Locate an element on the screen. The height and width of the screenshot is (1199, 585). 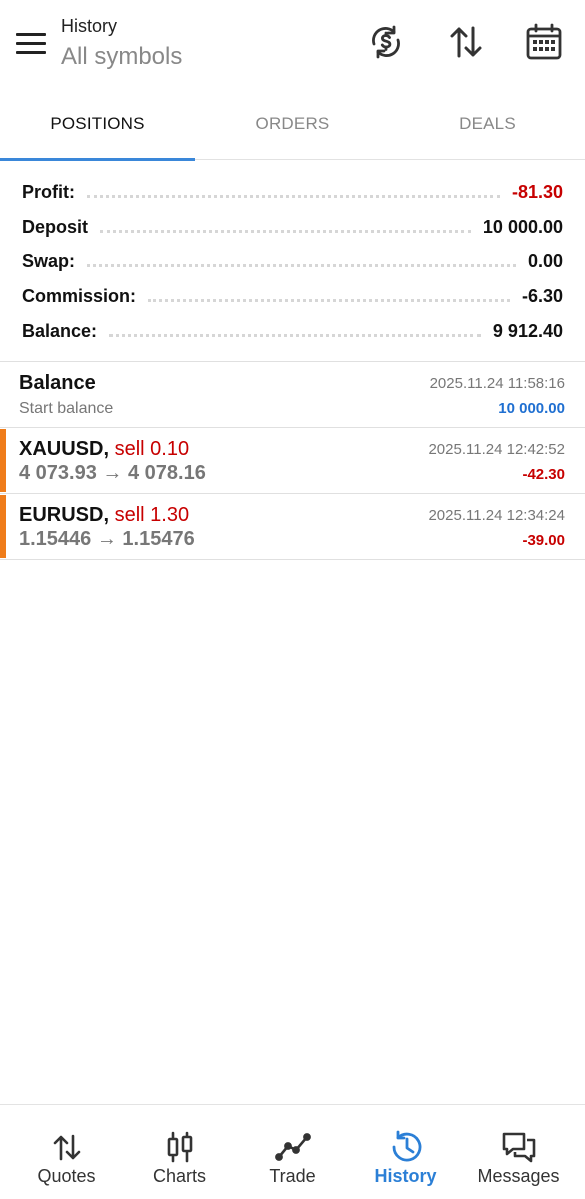
divider is located at coordinates (292, 559).